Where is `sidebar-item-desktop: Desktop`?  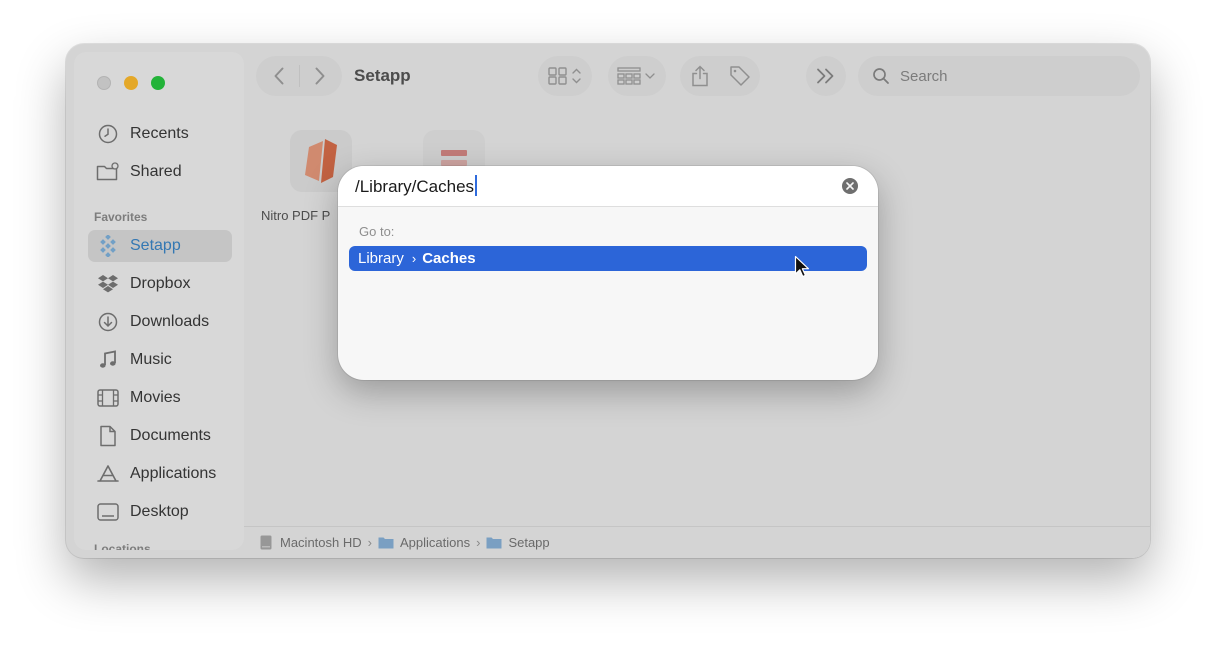
sidebar-item-desktop: Desktop is located at coordinates (160, 512).